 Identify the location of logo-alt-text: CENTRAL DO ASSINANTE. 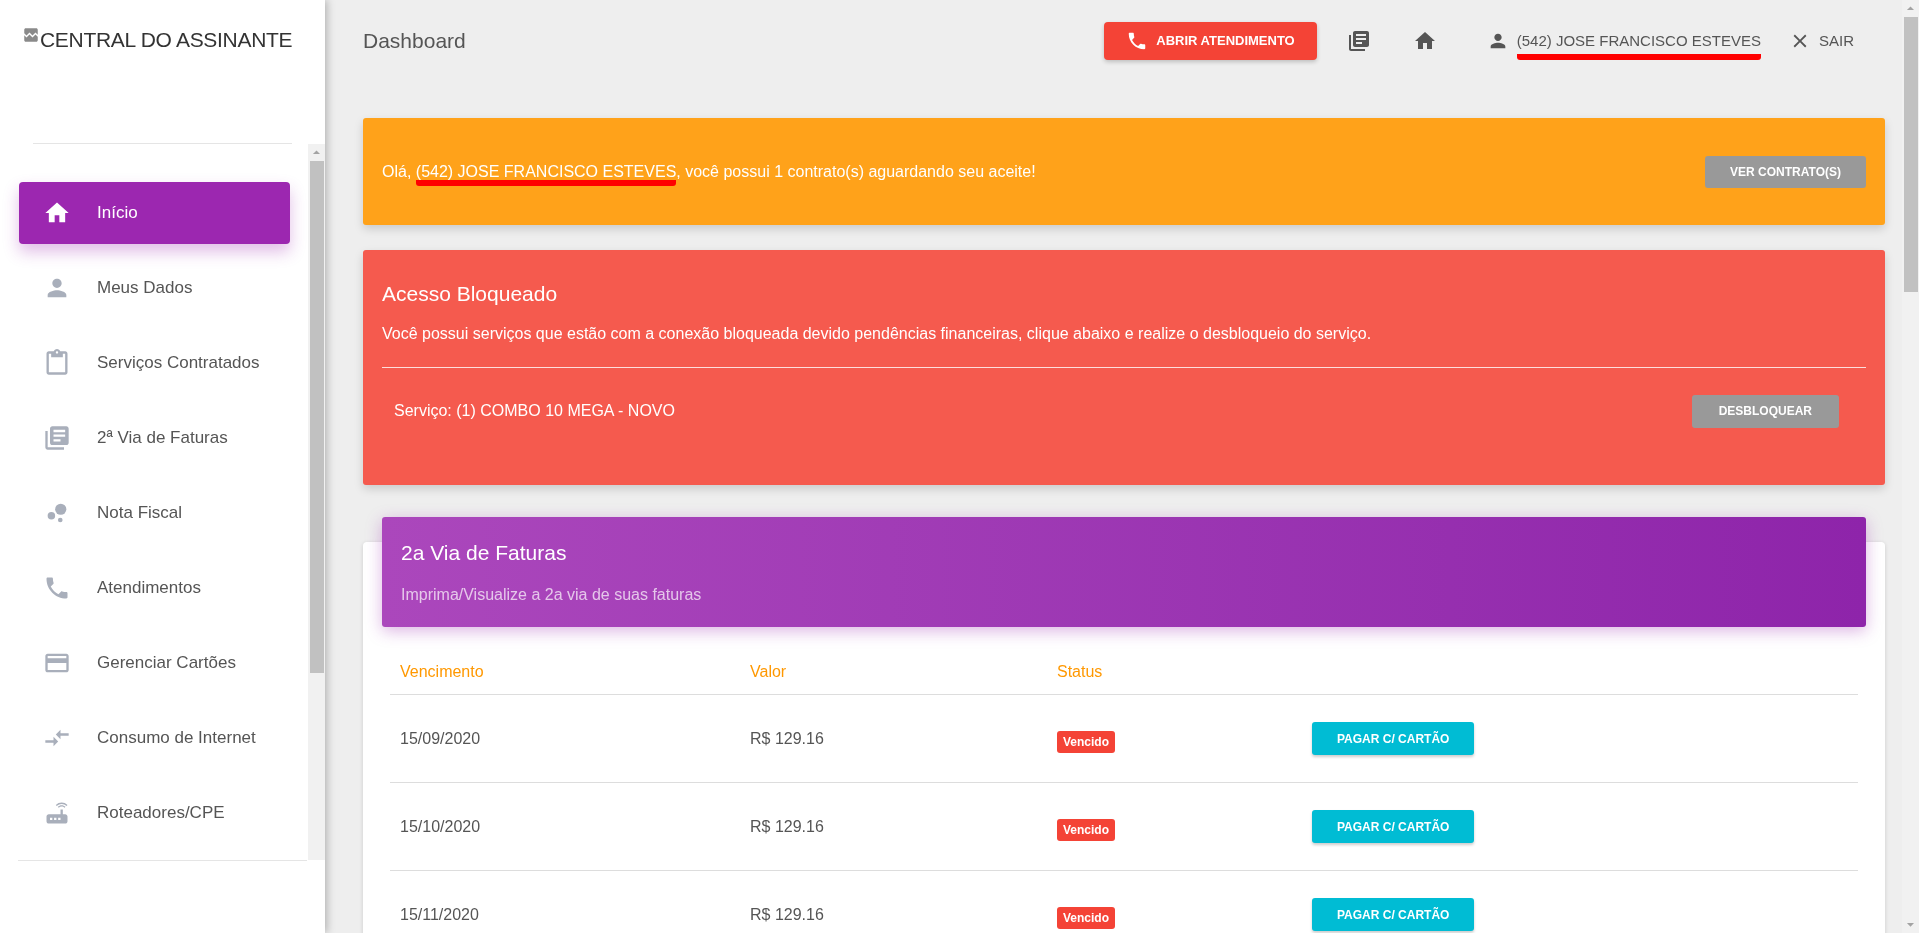
(166, 40).